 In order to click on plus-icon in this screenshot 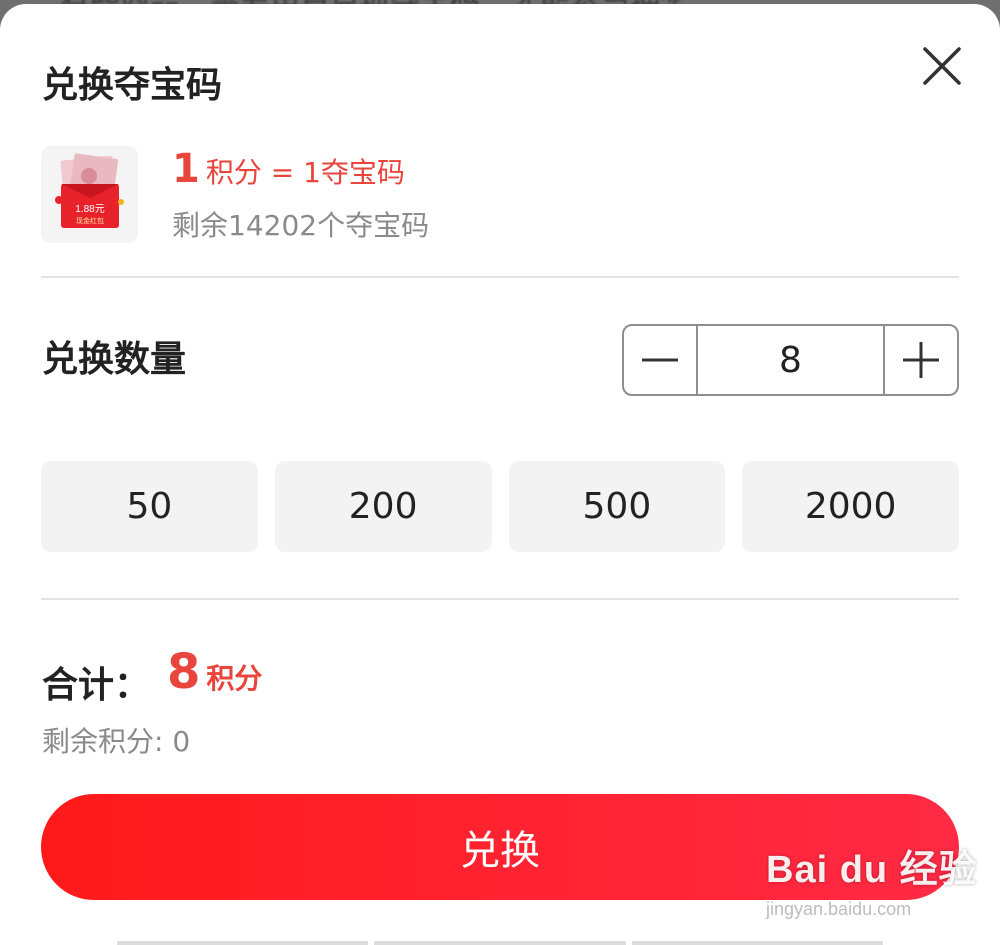, I will do `click(921, 360)`.